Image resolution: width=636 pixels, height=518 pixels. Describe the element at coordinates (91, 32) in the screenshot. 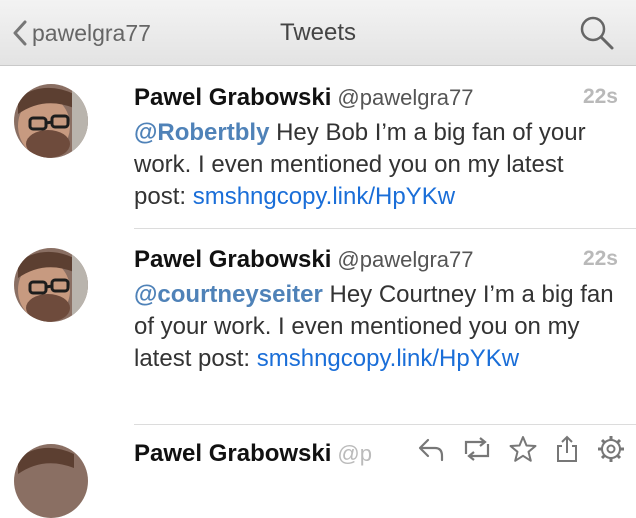

I see `back-label: pawelgra77` at that location.